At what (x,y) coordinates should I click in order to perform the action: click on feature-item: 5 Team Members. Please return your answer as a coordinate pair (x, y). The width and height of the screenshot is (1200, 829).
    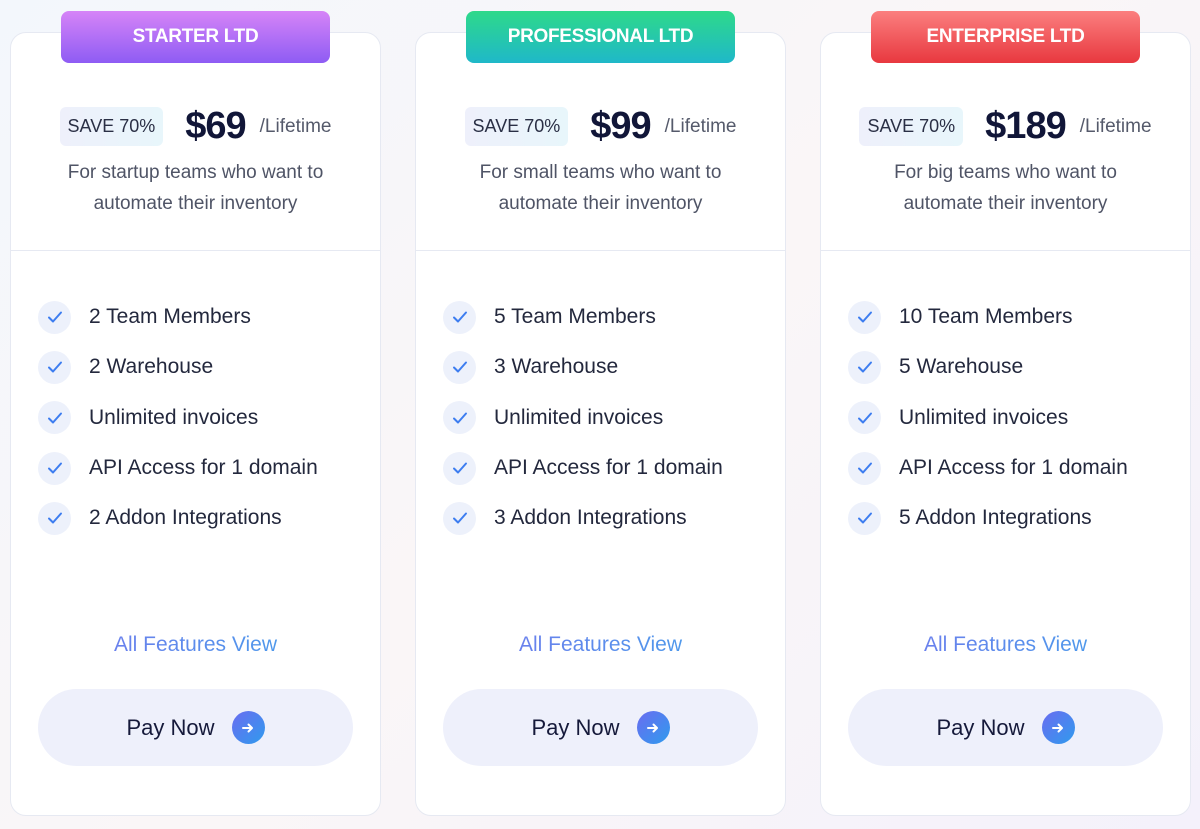
    Looking at the image, I should click on (583, 317).